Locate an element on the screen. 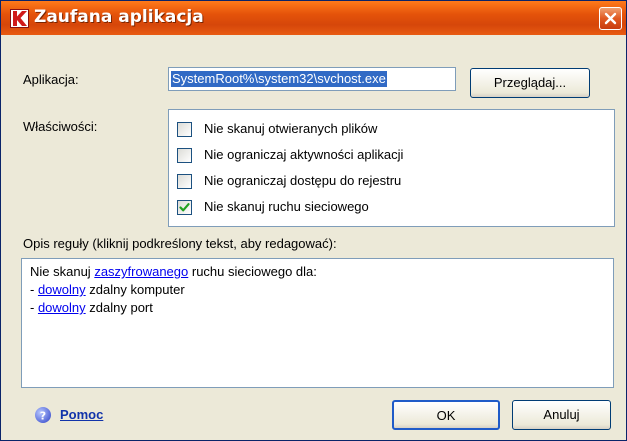 The height and width of the screenshot is (441, 627). application-path-value: SystemRoot%\system32\svchost.exe is located at coordinates (279, 79).